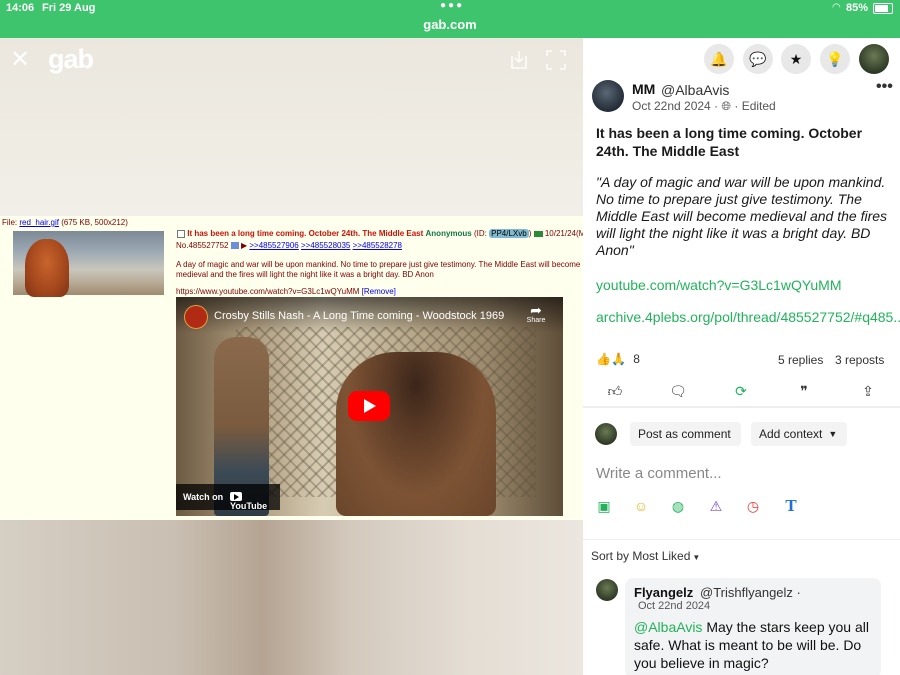 The image size is (900, 675). I want to click on post-meta: Oct 22nd 2024 · 🌐︎ · Edited, so click(704, 106).